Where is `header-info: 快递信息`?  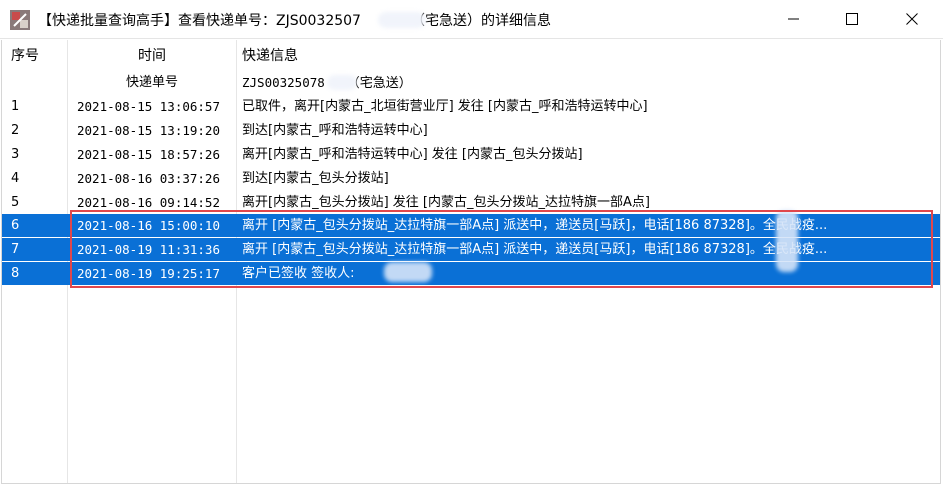 header-info: 快递信息 is located at coordinates (270, 56).